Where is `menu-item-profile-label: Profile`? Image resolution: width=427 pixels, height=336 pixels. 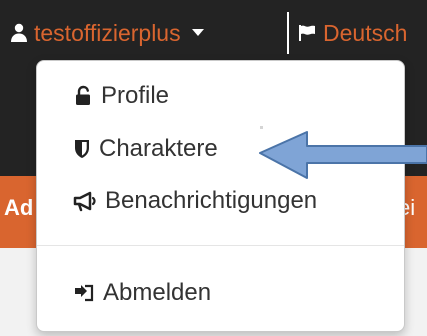
menu-item-profile-label: Profile is located at coordinates (135, 95).